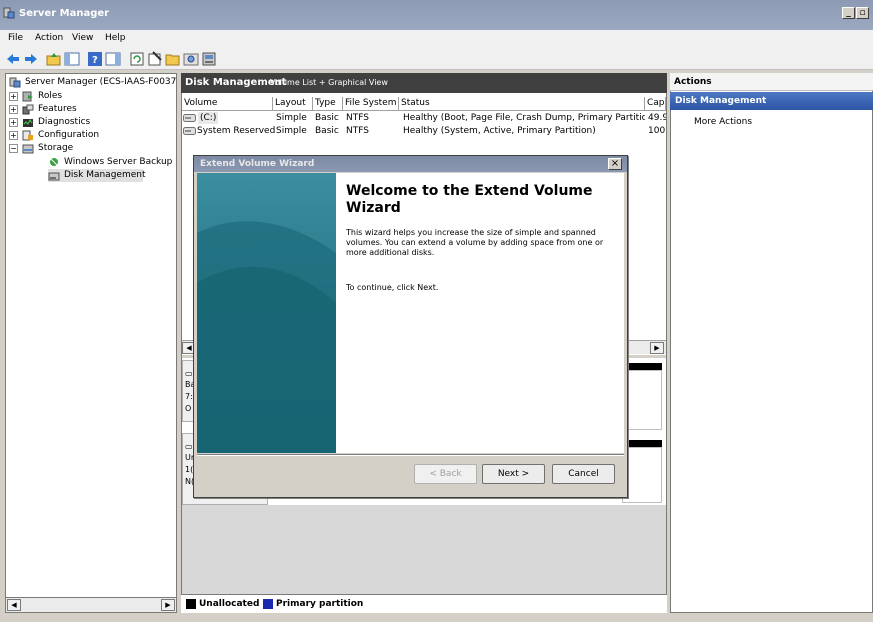 The image size is (873, 622). Describe the element at coordinates (13, 59) in the screenshot. I see `back-arrow-icon` at that location.